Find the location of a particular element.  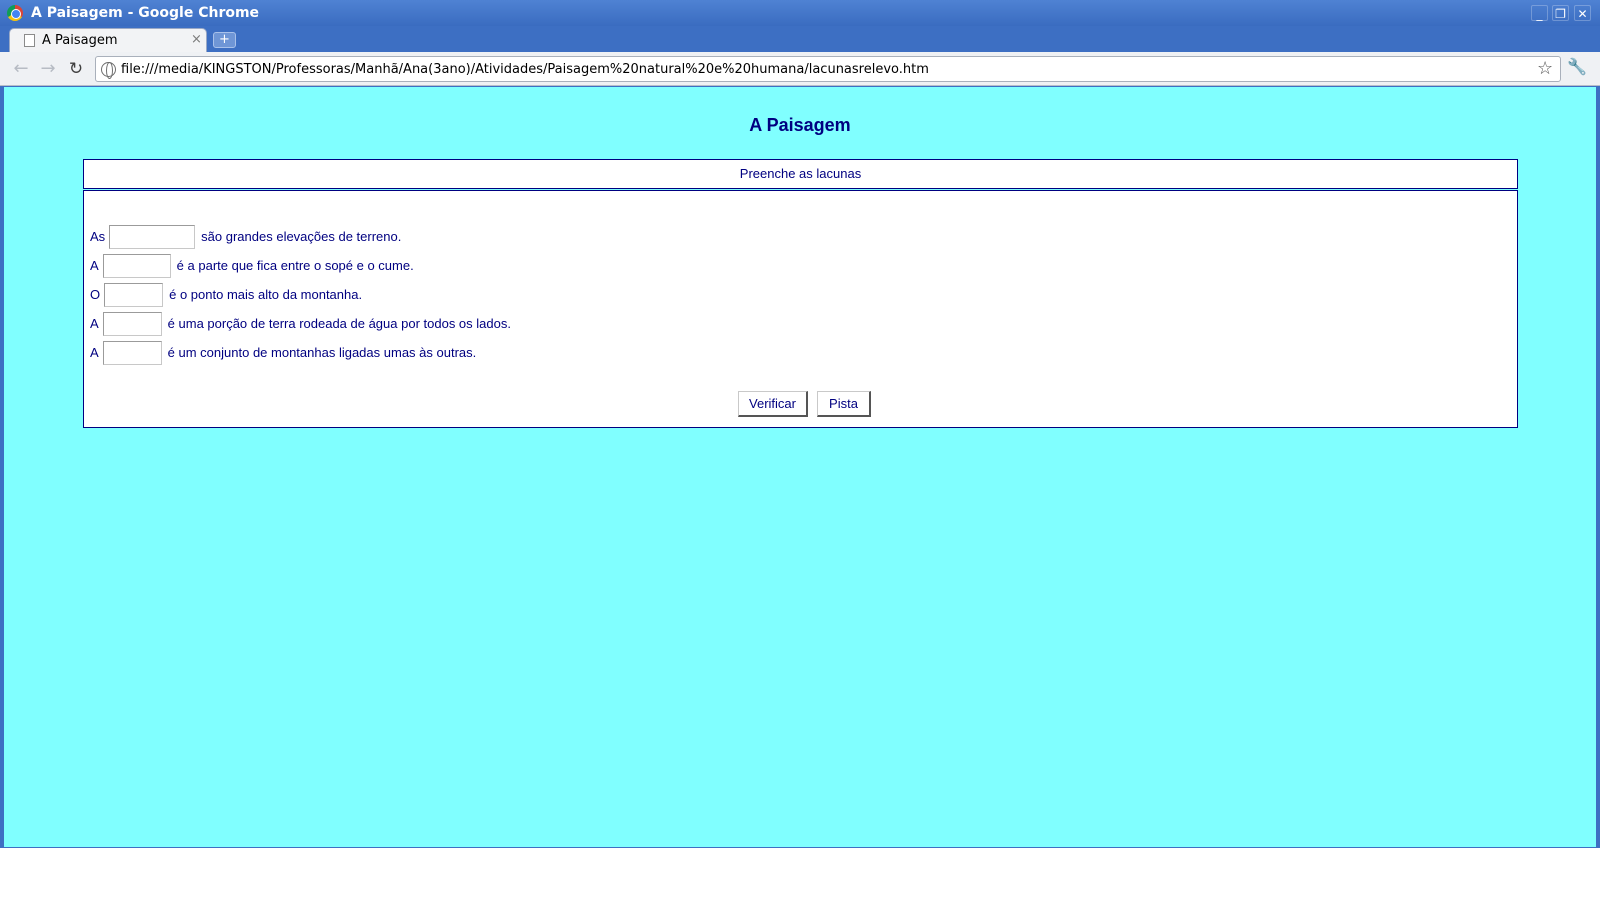

new-tab-button: + is located at coordinates (224, 40).